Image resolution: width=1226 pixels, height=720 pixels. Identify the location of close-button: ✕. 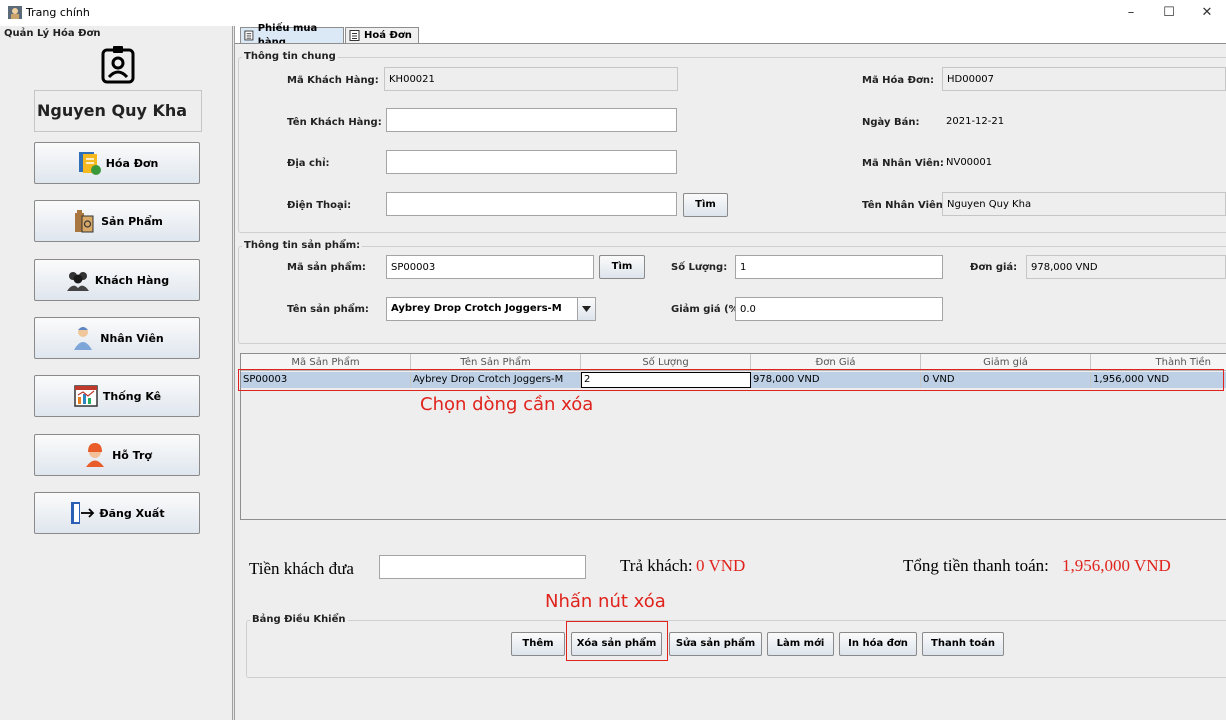
(1207, 13).